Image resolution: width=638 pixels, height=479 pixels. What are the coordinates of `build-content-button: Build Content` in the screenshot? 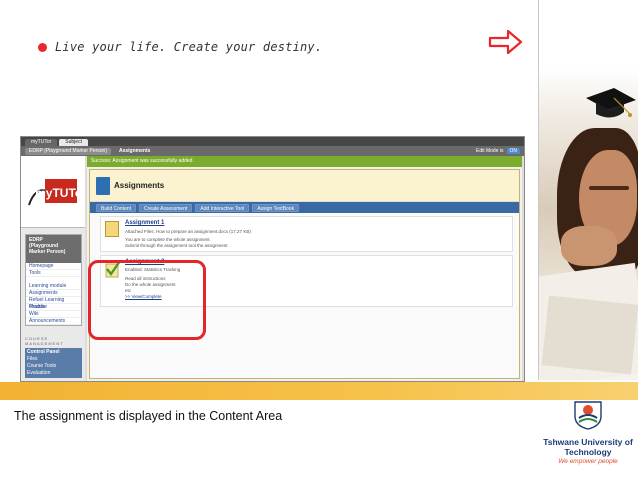 It's located at (116, 207).